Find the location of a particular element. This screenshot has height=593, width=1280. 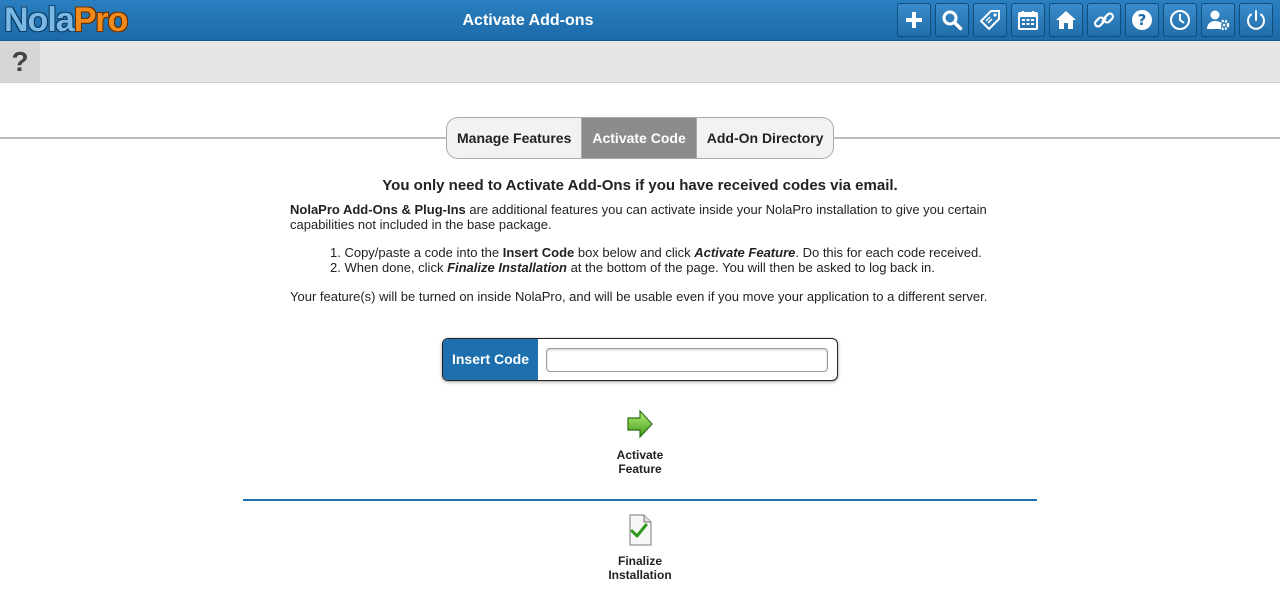

user-settings-button is located at coordinates (1218, 20).